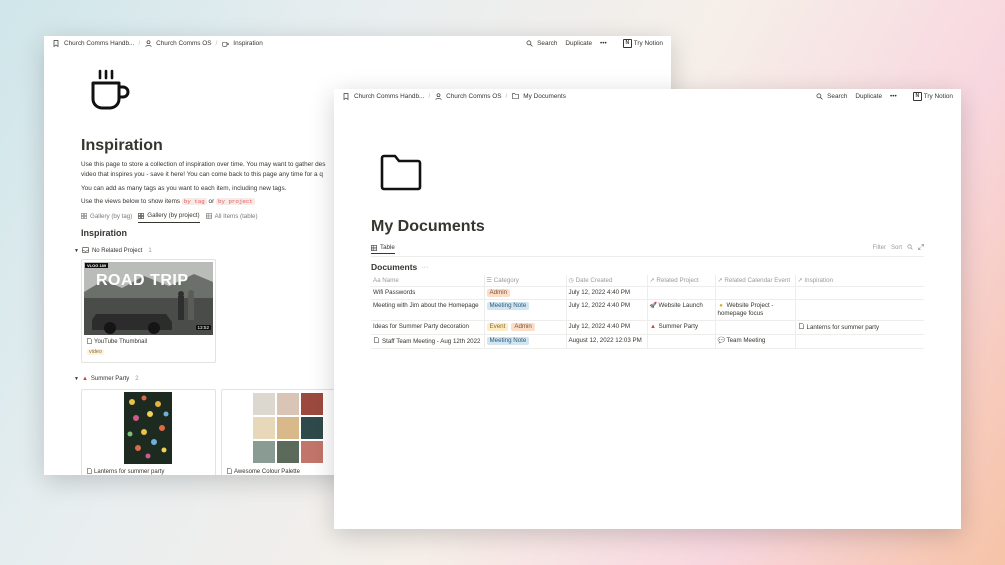 This screenshot has height=565, width=1005. Describe the element at coordinates (383, 249) in the screenshot. I see `tab-table: Table` at that location.